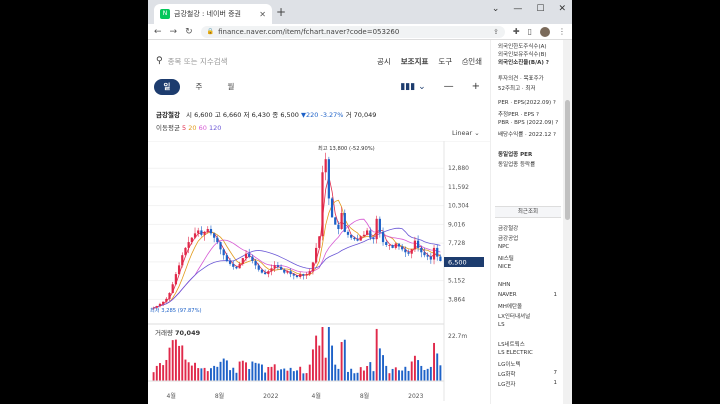 This screenshot has width=720, height=404. What do you see at coordinates (184, 128) in the screenshot?
I see `ma-5: 5` at bounding box center [184, 128].